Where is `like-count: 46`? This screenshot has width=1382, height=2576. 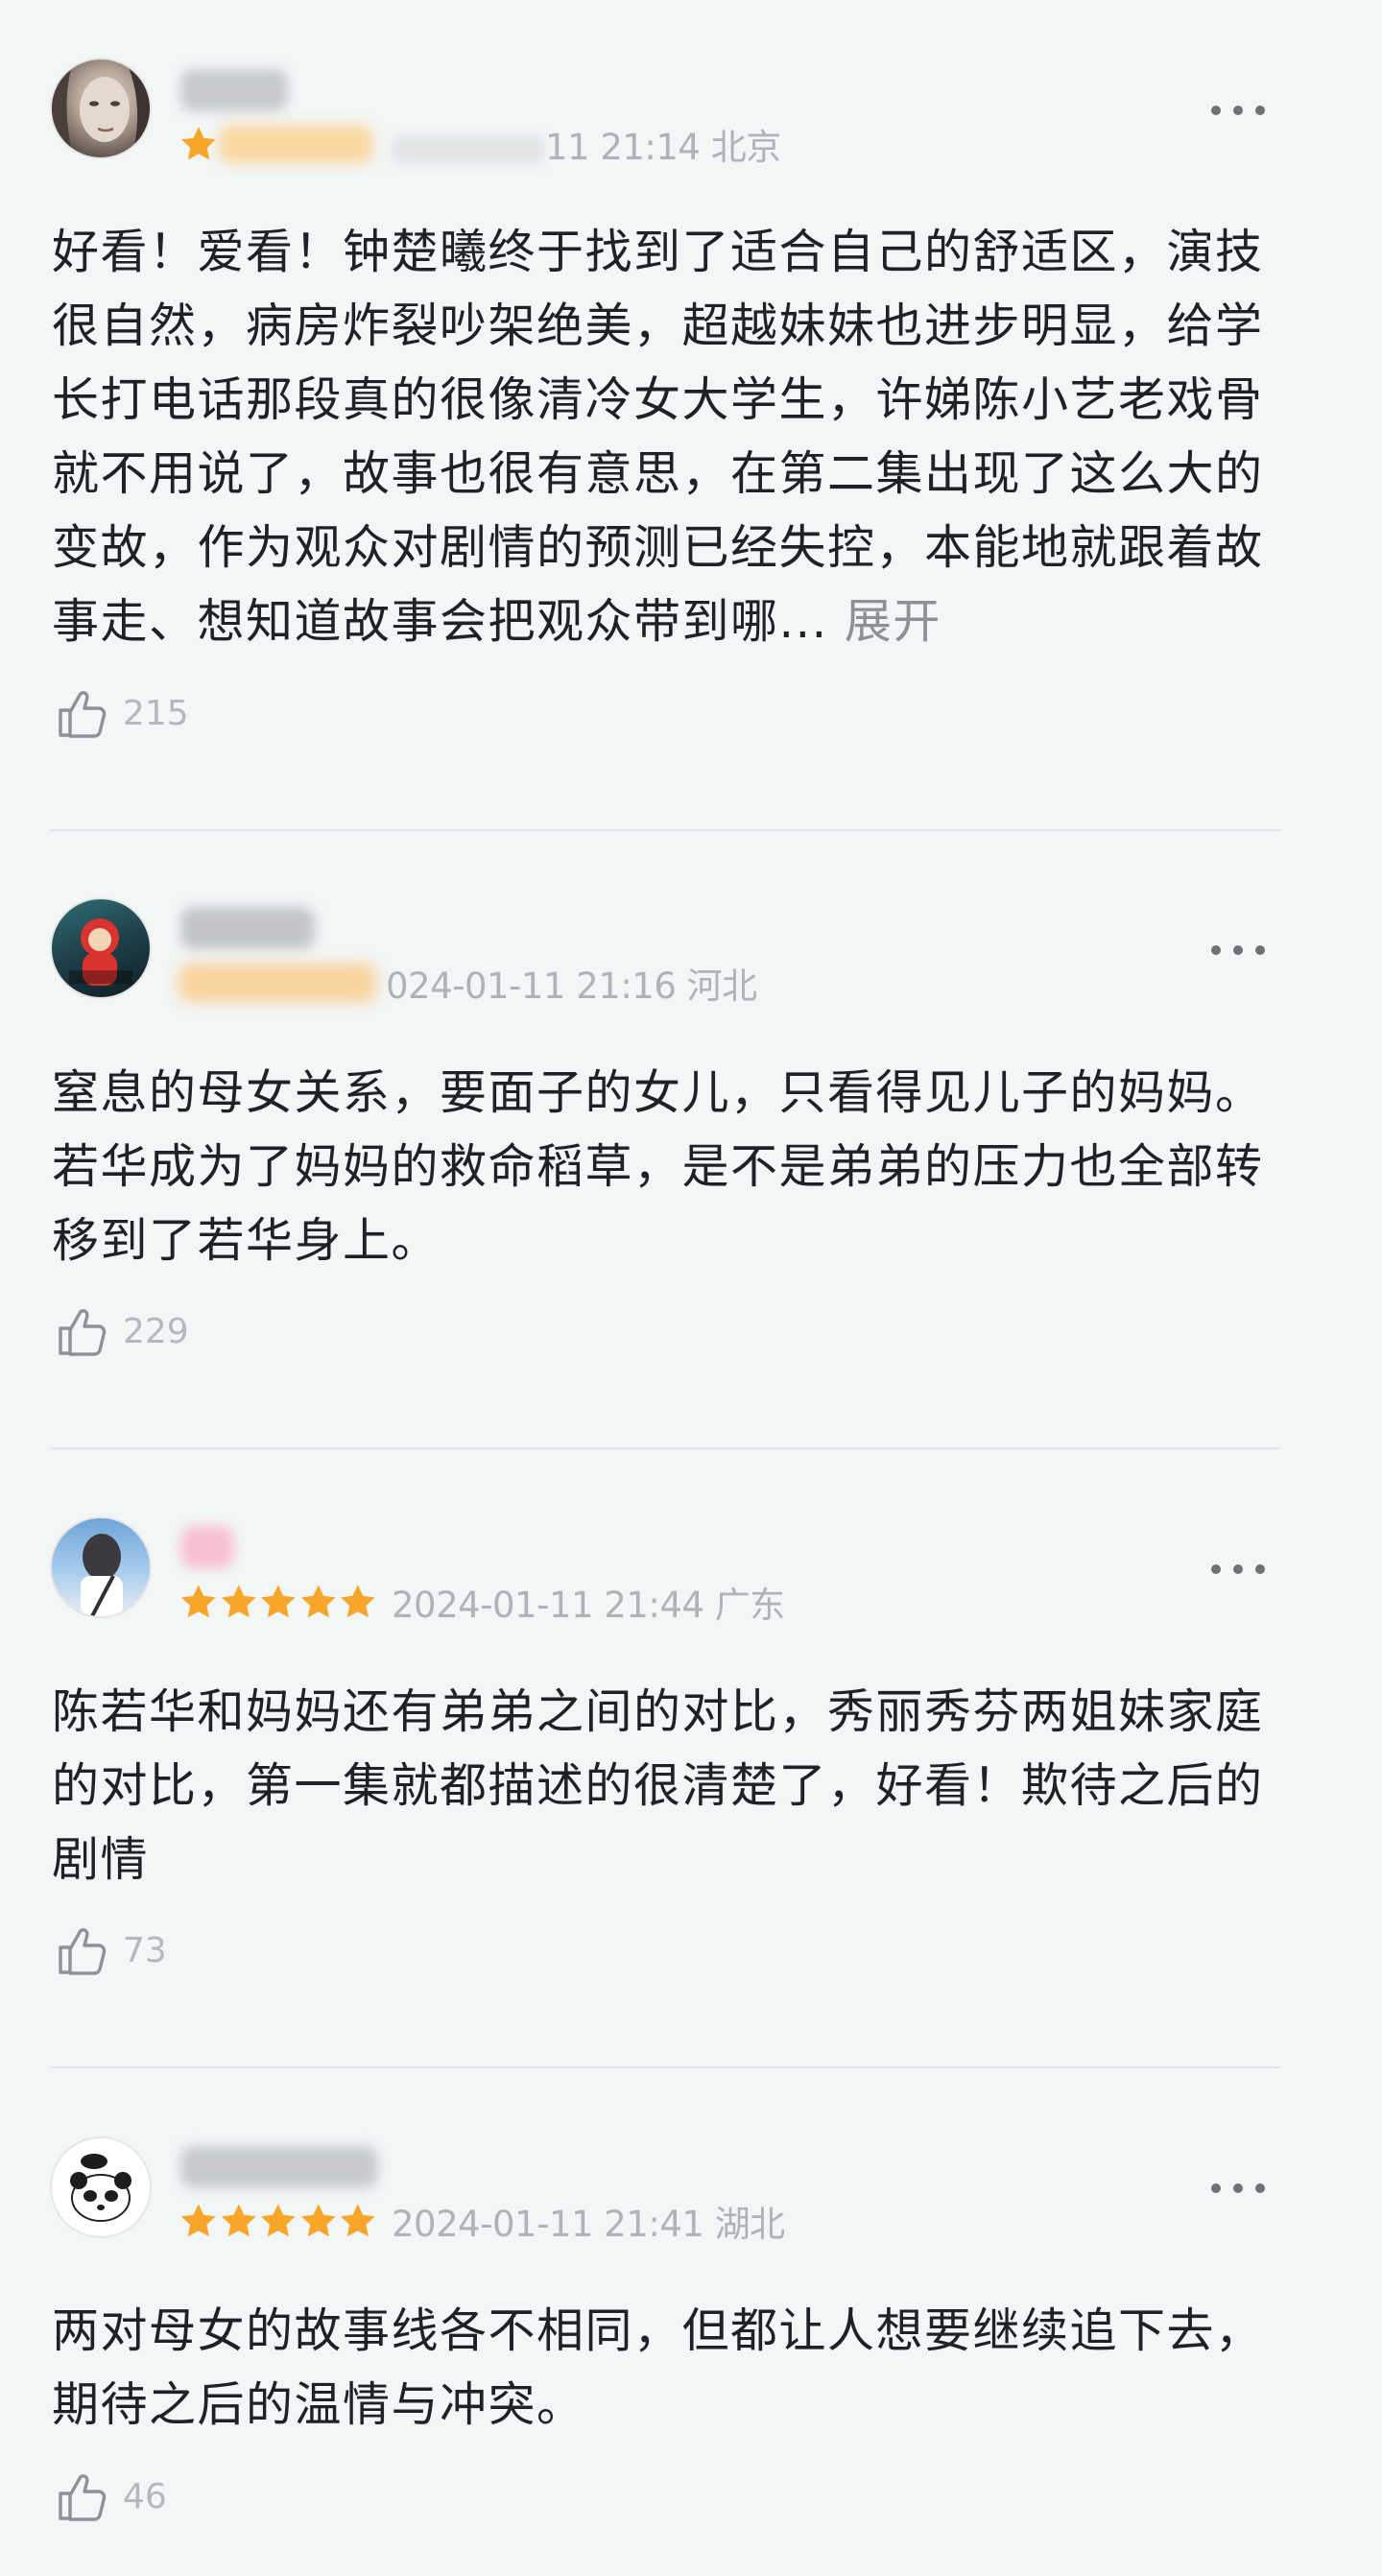 like-count: 46 is located at coordinates (145, 2496).